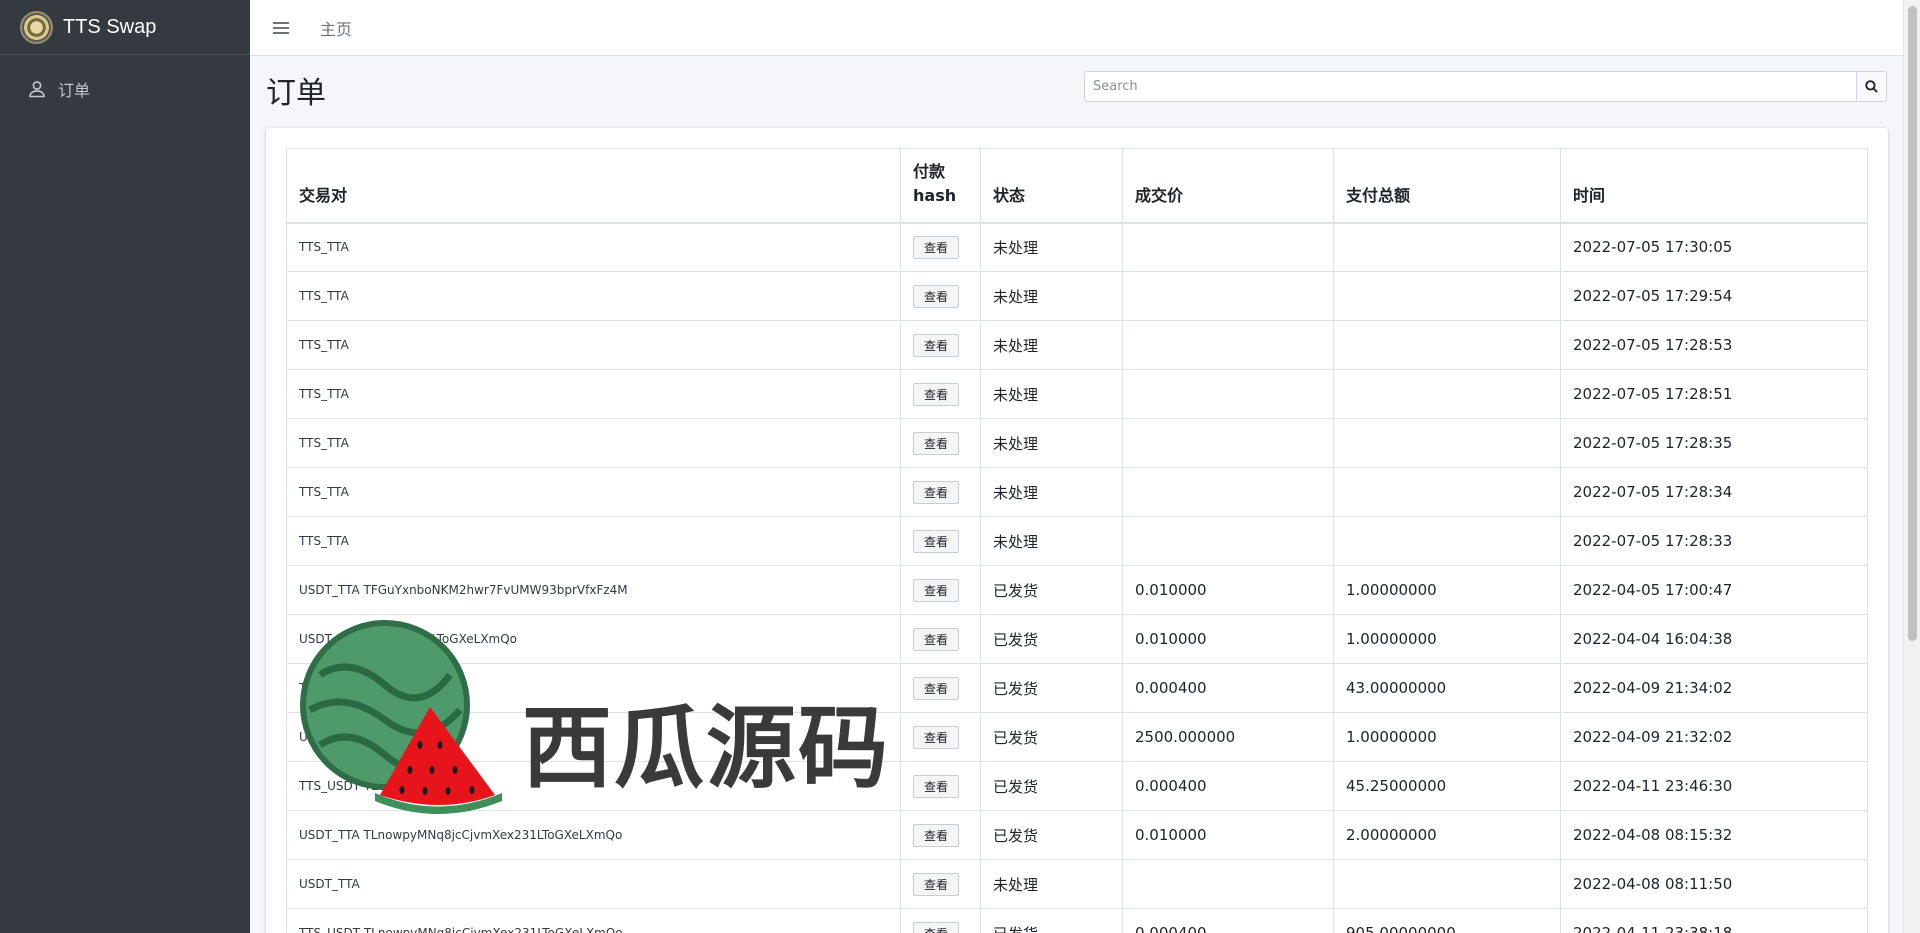 The width and height of the screenshot is (1920, 933). Describe the element at coordinates (1714, 247) in the screenshot. I see `cell-time: 2022-07-05 17:30:05` at that location.